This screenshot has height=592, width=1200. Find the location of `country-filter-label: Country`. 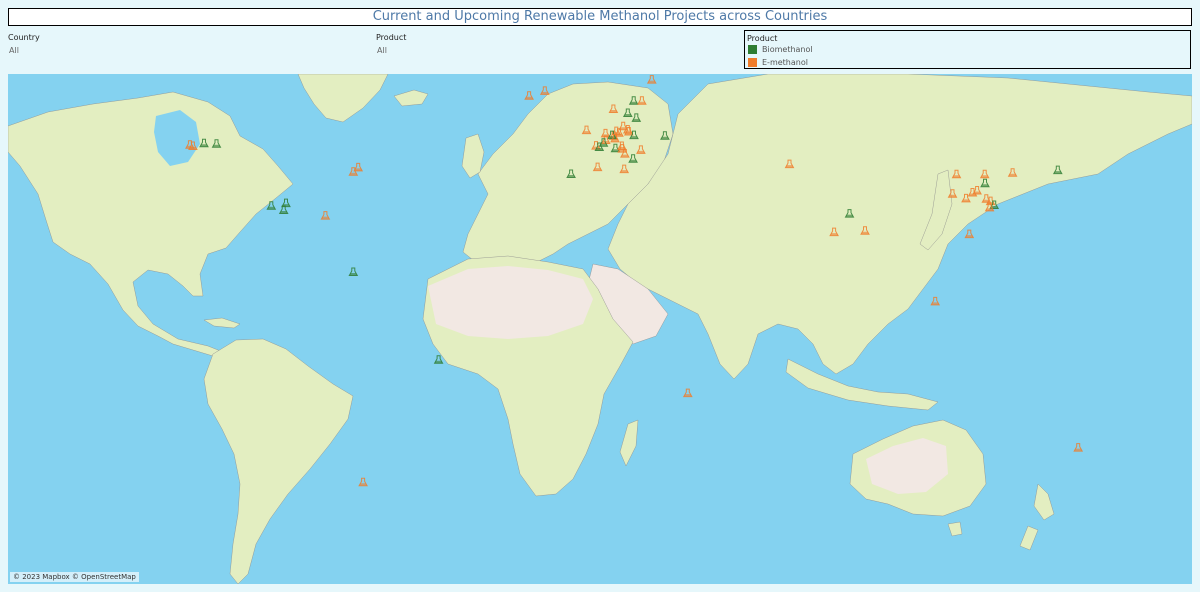

country-filter-label: Country is located at coordinates (24, 37).